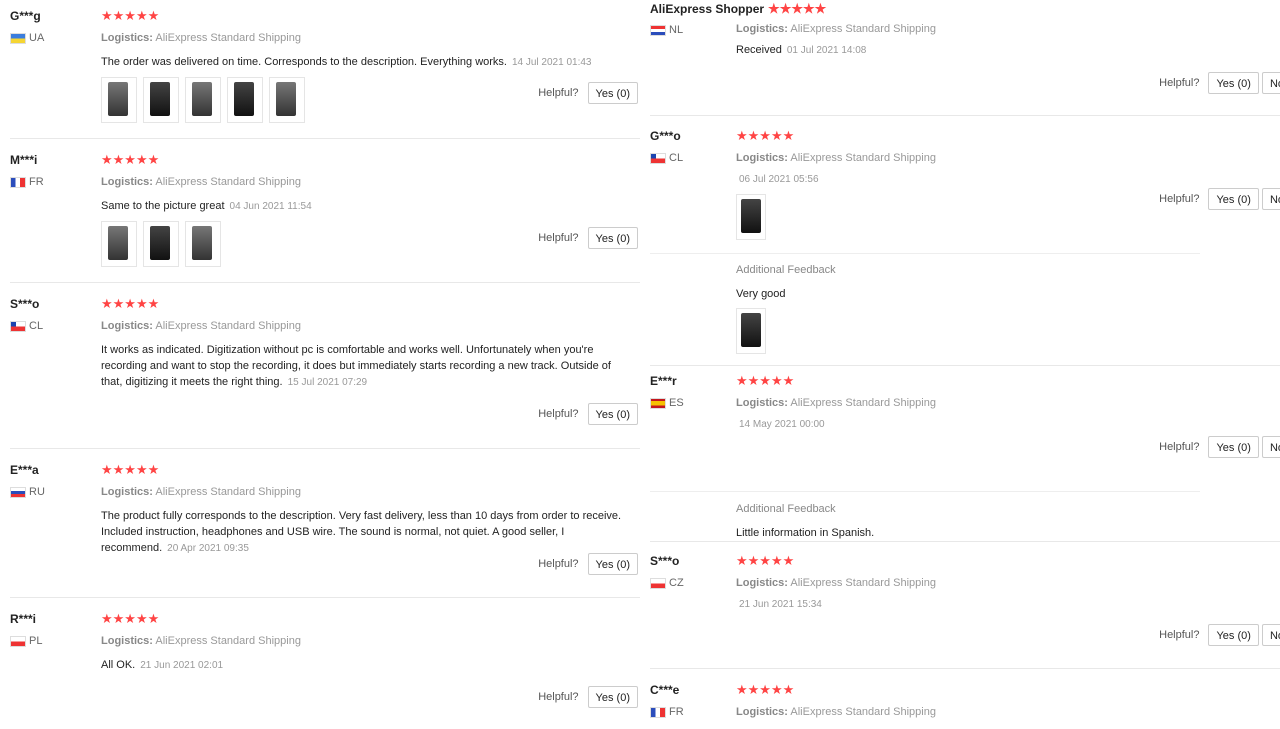 The height and width of the screenshot is (729, 1280). I want to click on reviewer-name: G***o, so click(665, 136).